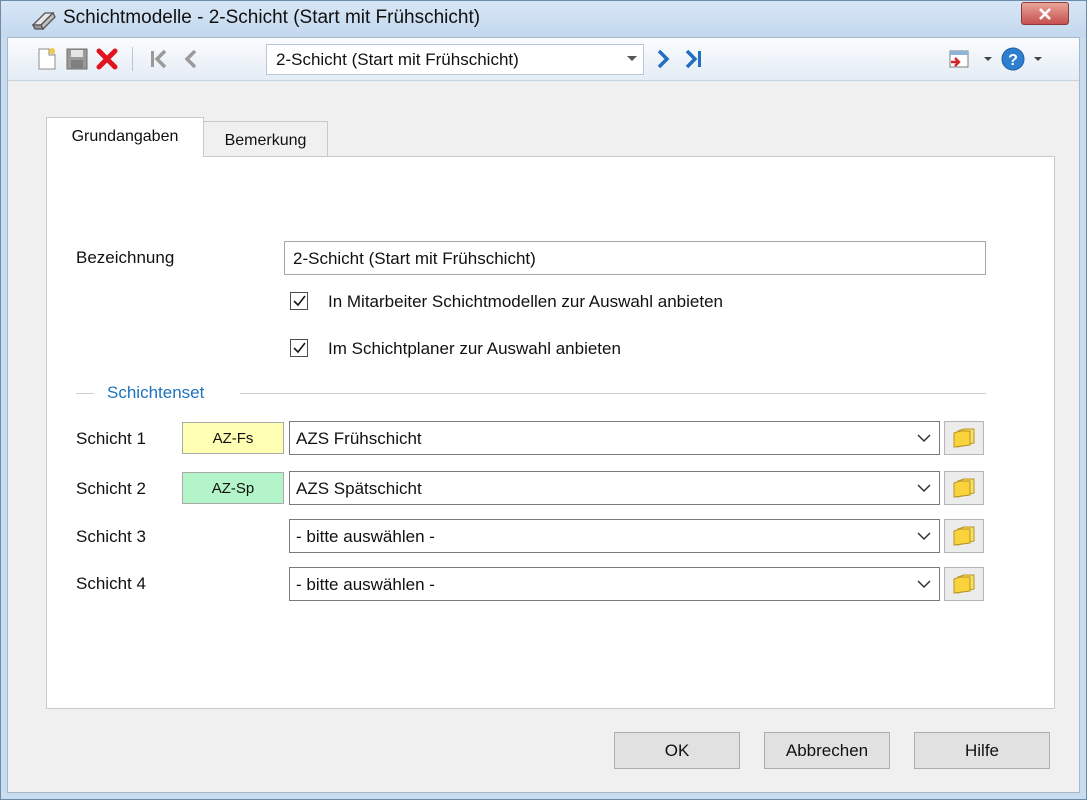 Image resolution: width=1087 pixels, height=800 pixels. I want to click on group-label-schichtenset: Schichtenset, so click(156, 392).